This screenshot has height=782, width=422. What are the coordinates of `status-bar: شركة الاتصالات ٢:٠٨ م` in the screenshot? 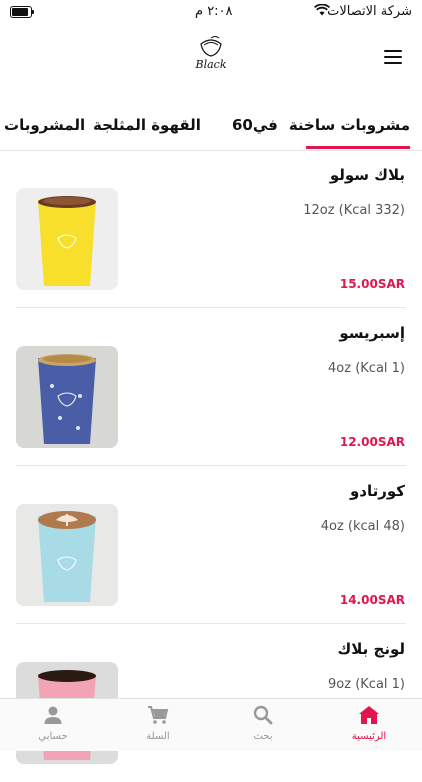 It's located at (211, 12).